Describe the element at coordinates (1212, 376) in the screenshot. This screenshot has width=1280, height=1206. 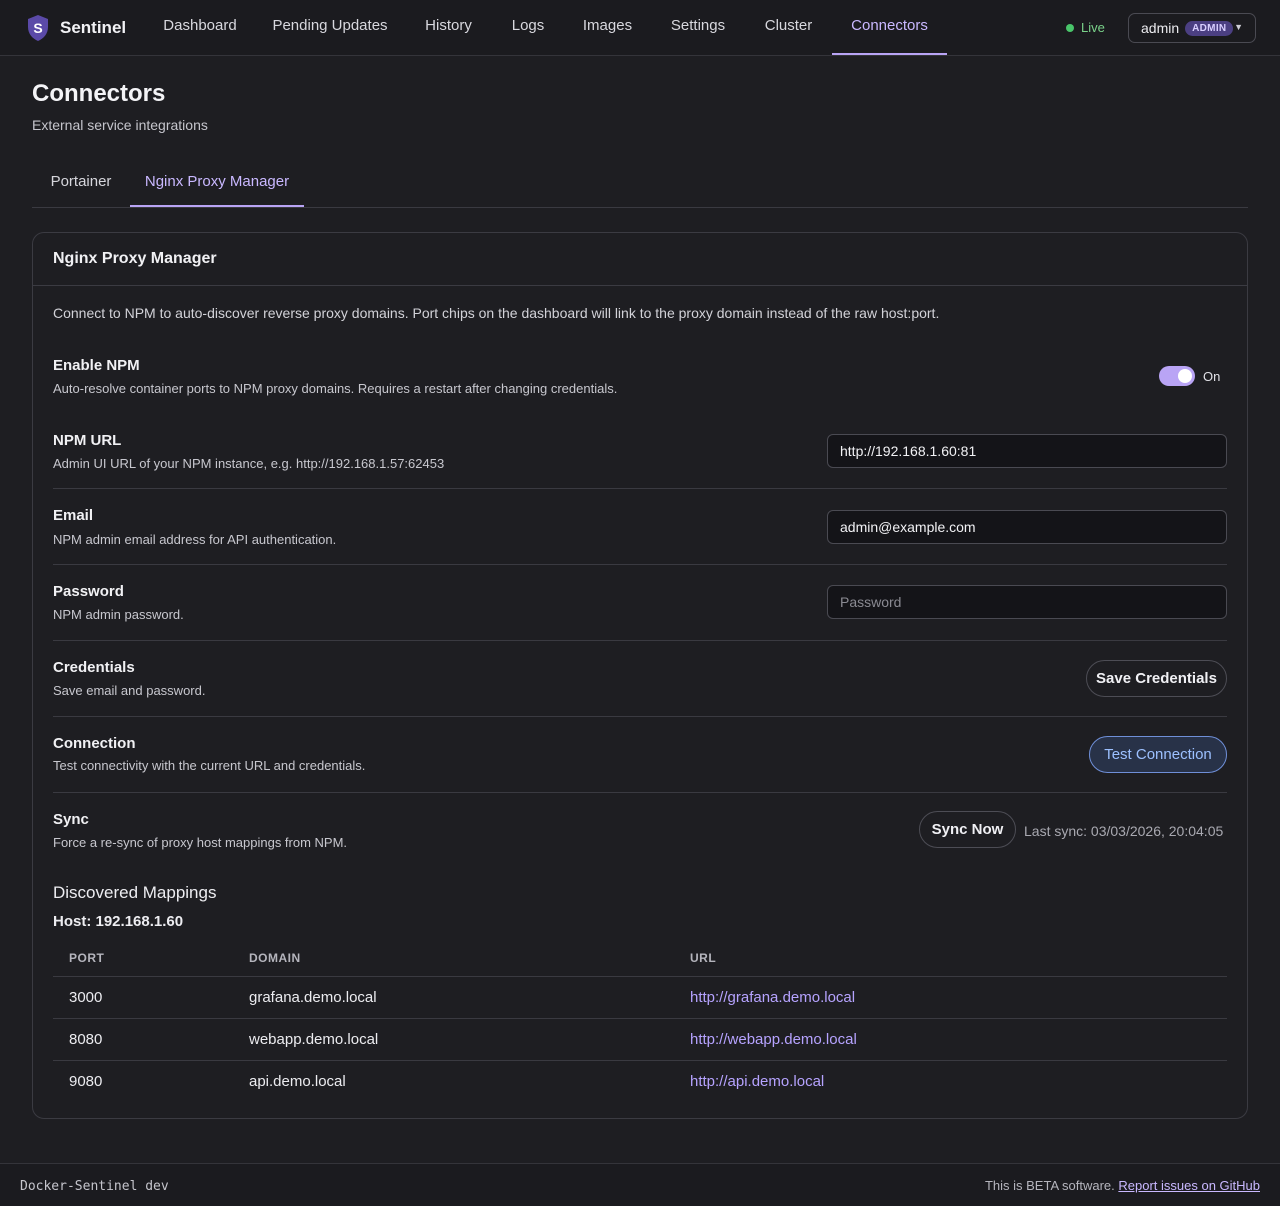
I see `enable-npm-state: On` at that location.